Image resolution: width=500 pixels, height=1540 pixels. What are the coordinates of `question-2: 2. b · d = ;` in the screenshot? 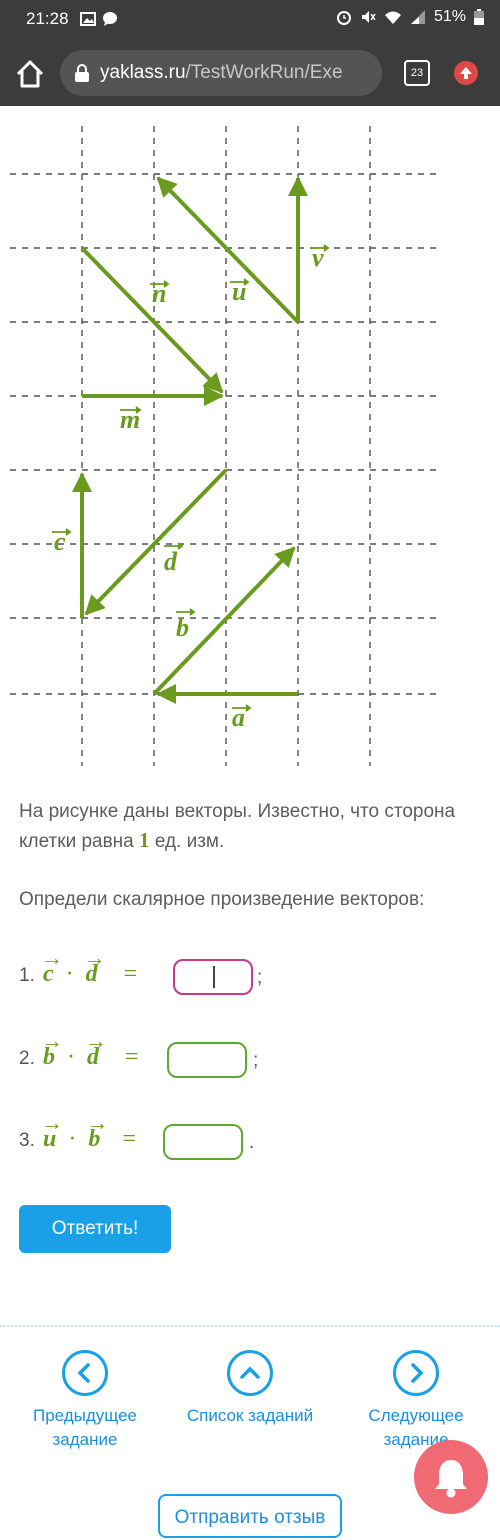 It's located at (249, 1053).